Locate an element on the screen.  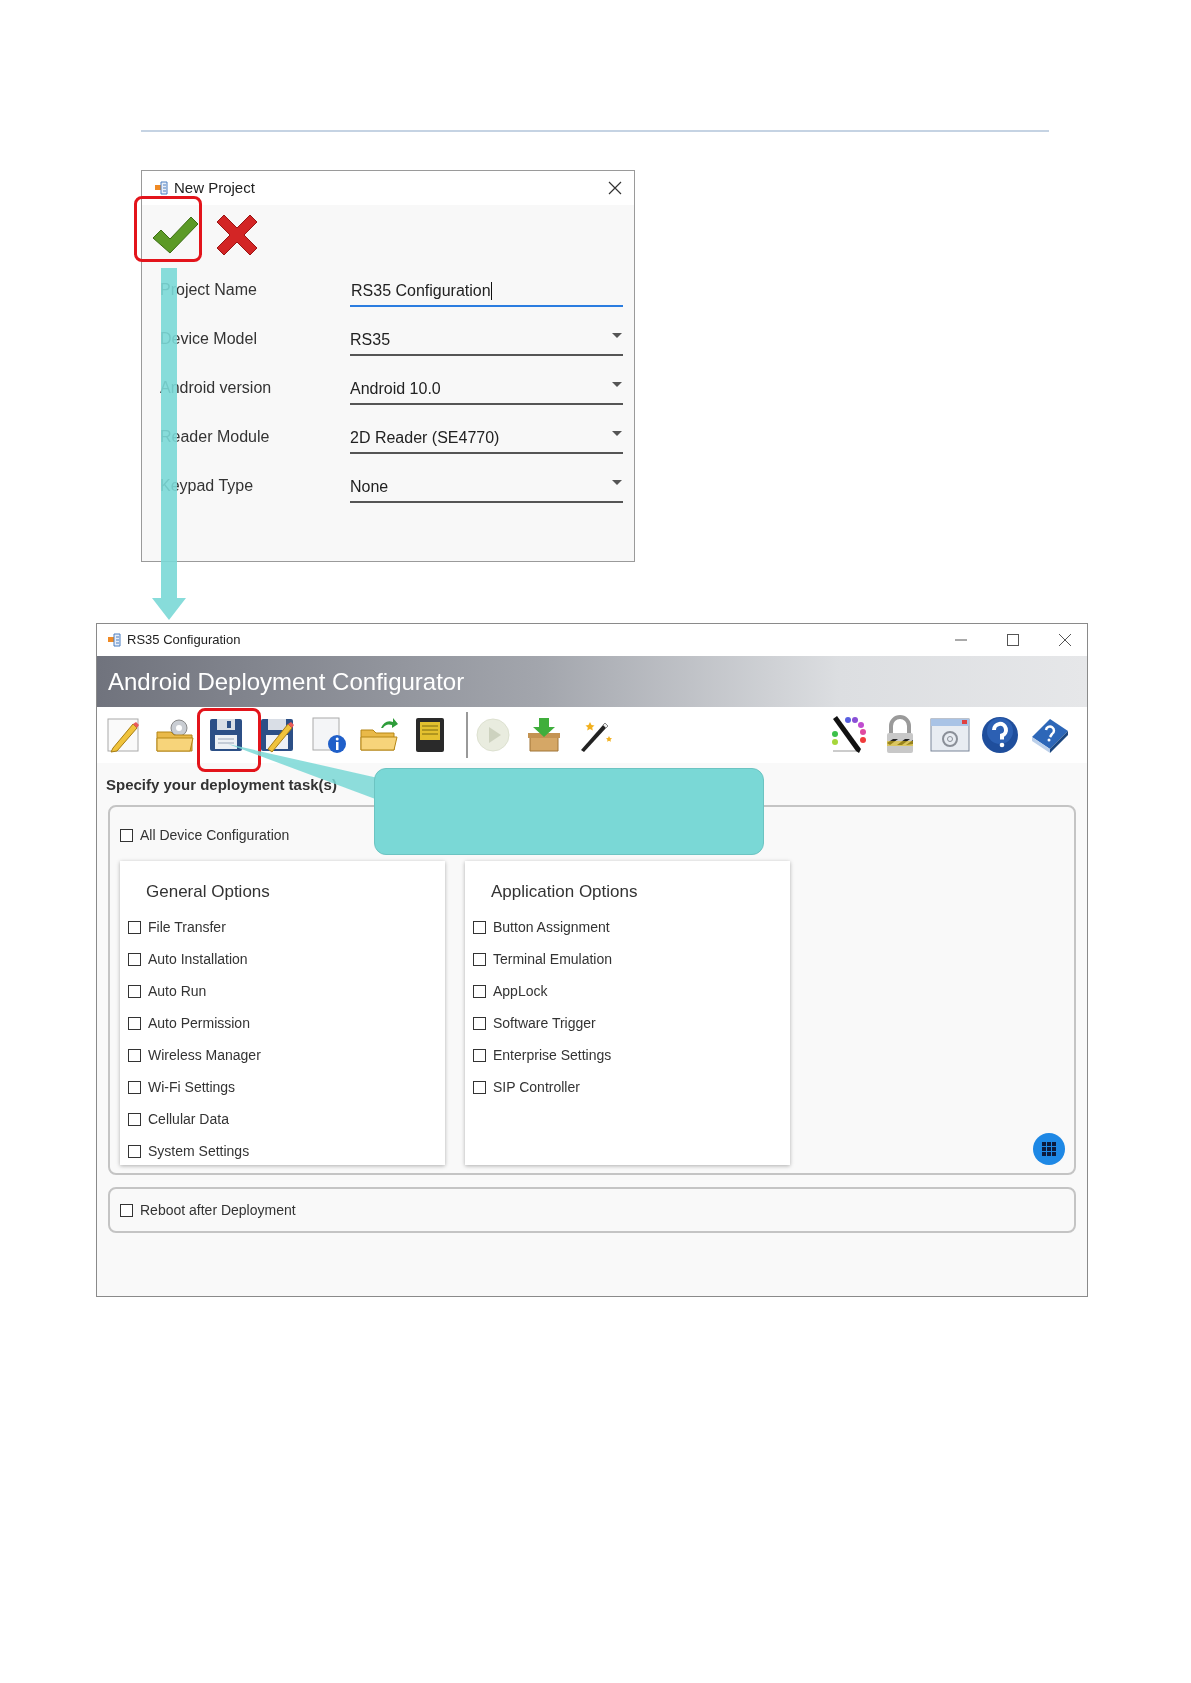
checkbox-label: All Device Configuration is located at coordinates (215, 835).